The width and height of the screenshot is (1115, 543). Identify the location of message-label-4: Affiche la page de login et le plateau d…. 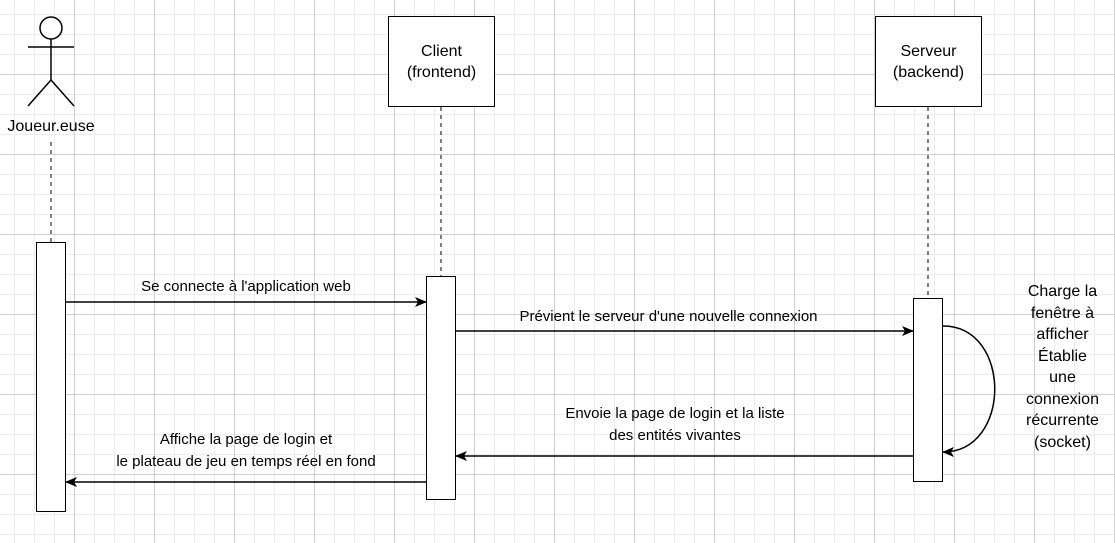
(246, 450).